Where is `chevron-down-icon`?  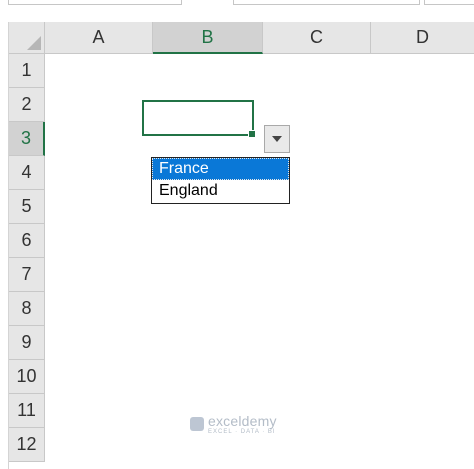 chevron-down-icon is located at coordinates (277, 139).